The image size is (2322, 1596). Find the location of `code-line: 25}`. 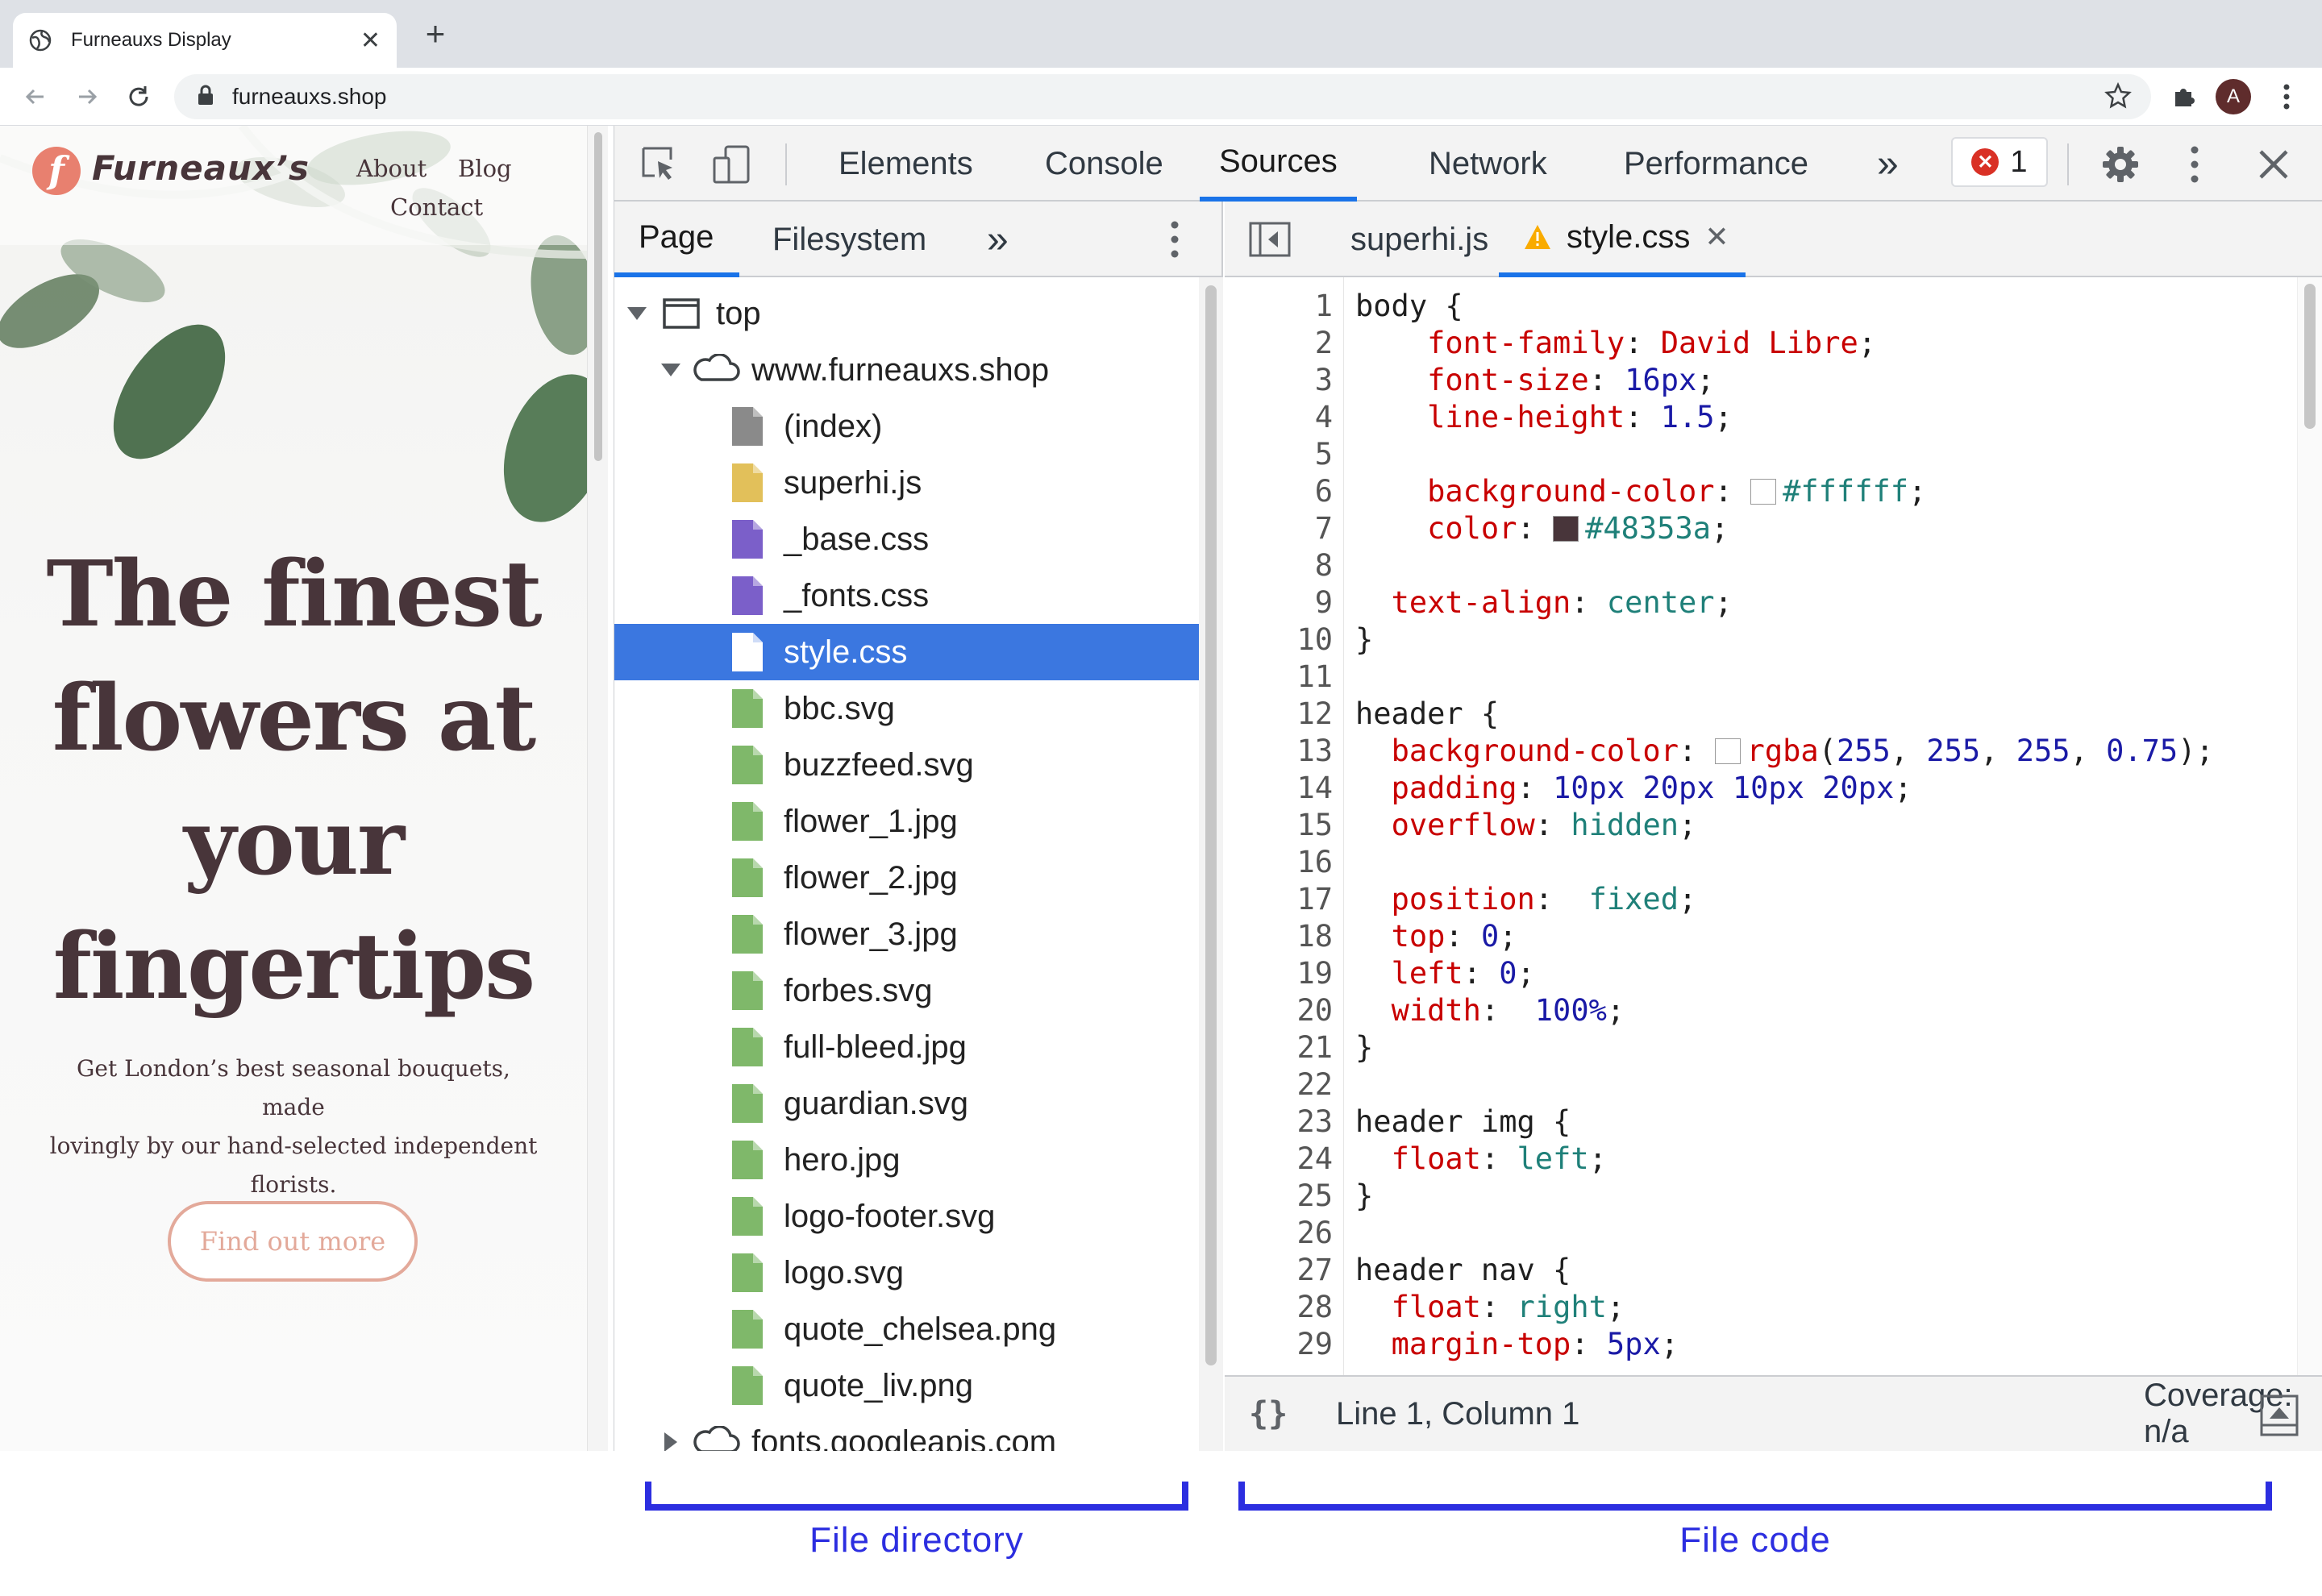

code-line: 25} is located at coordinates (1773, 1197).